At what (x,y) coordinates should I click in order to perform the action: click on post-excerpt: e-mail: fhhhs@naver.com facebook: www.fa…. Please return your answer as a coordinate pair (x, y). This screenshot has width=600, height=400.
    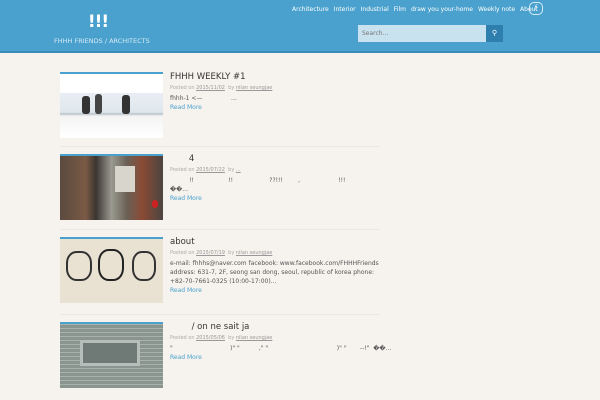
    Looking at the image, I should click on (275, 272).